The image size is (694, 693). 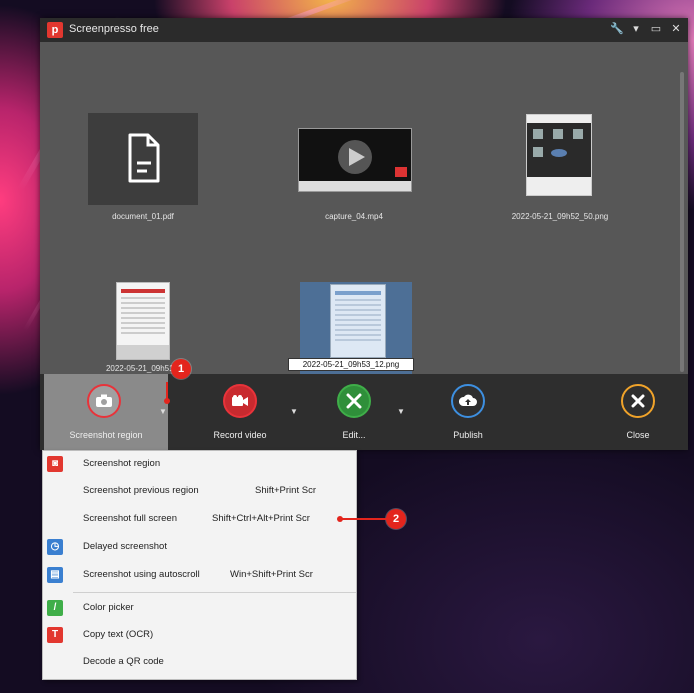 What do you see at coordinates (114, 29) in the screenshot?
I see `window-title: Screenpresso free` at bounding box center [114, 29].